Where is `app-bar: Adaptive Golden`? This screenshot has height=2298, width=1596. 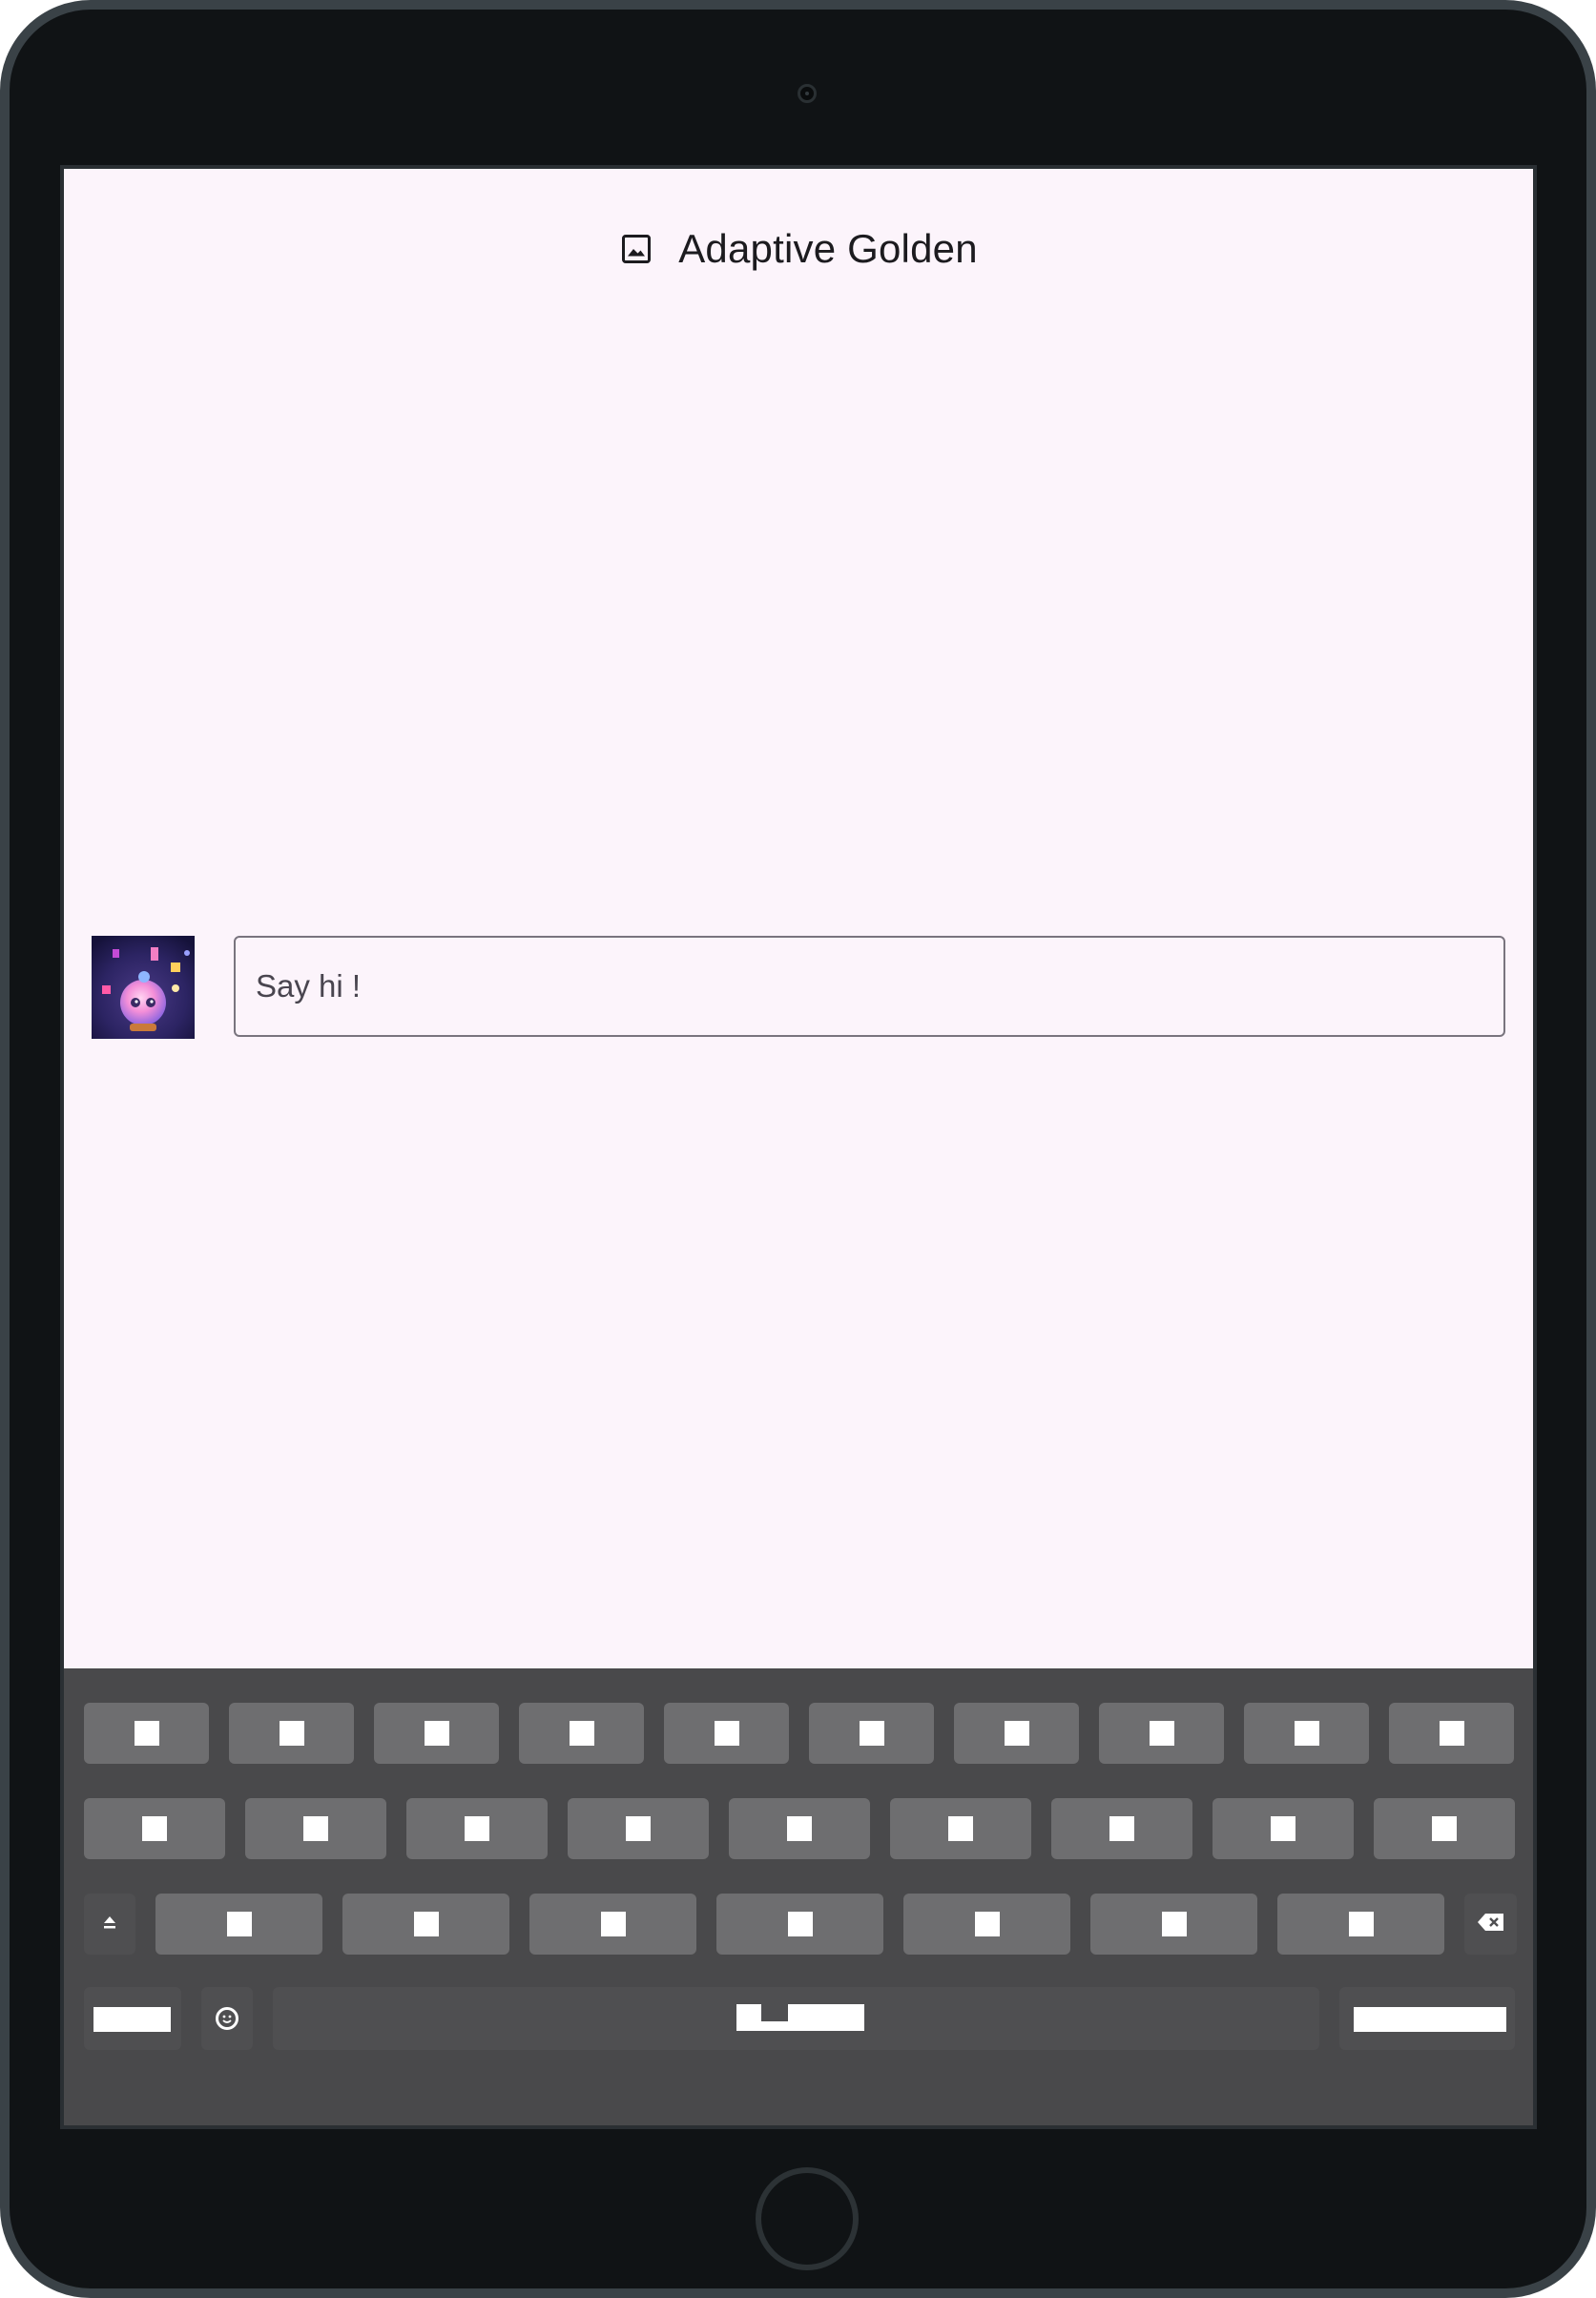 app-bar: Adaptive Golden is located at coordinates (798, 249).